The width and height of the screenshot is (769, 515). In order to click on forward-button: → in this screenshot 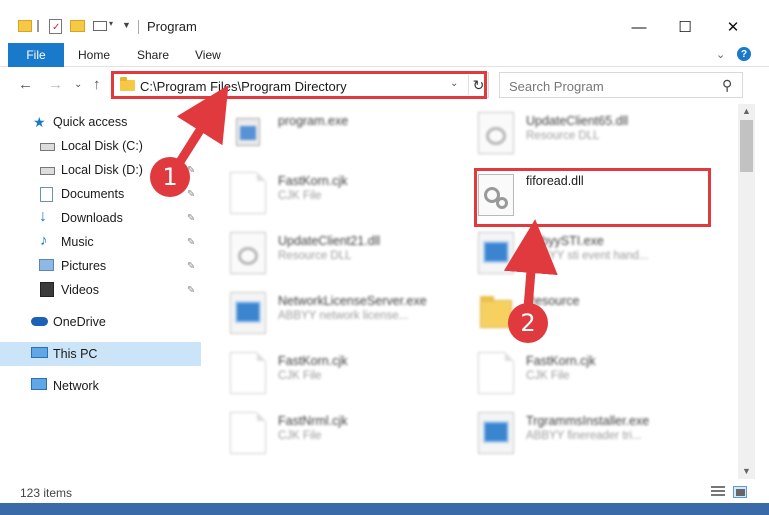, I will do `click(55, 84)`.